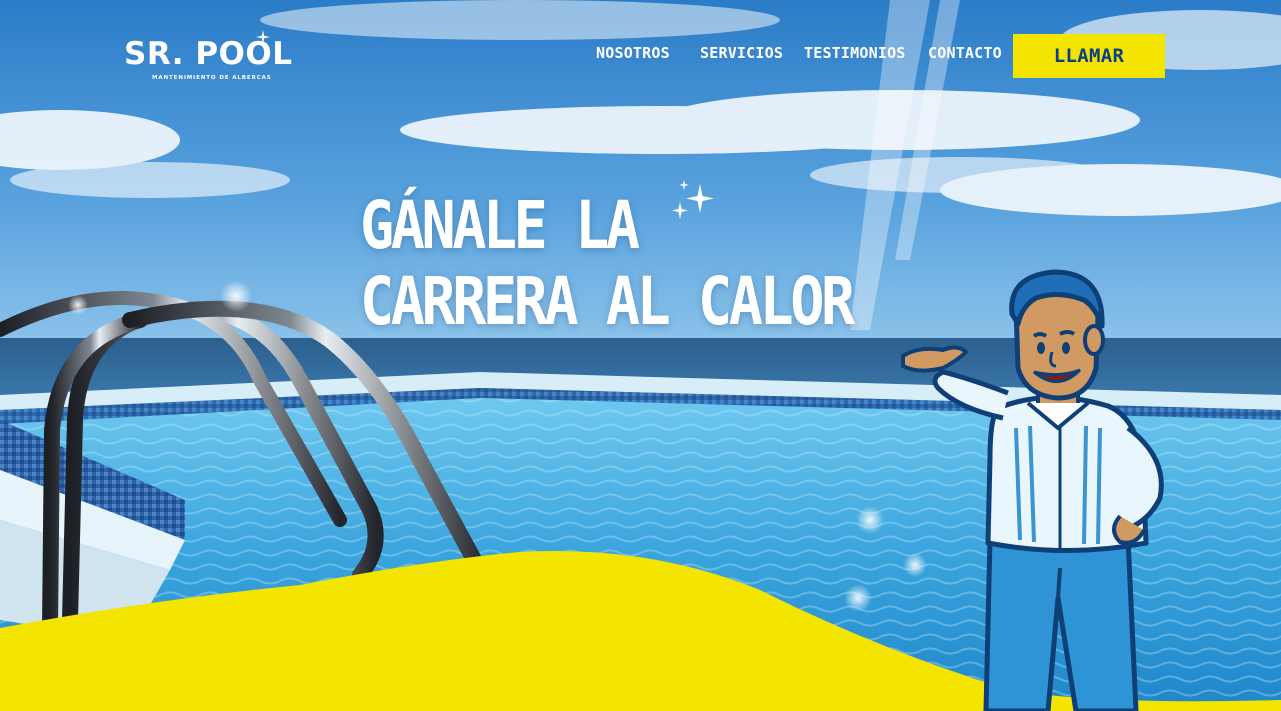  What do you see at coordinates (633, 53) in the screenshot?
I see `nav-link-nosotros: NOSOTROS` at bounding box center [633, 53].